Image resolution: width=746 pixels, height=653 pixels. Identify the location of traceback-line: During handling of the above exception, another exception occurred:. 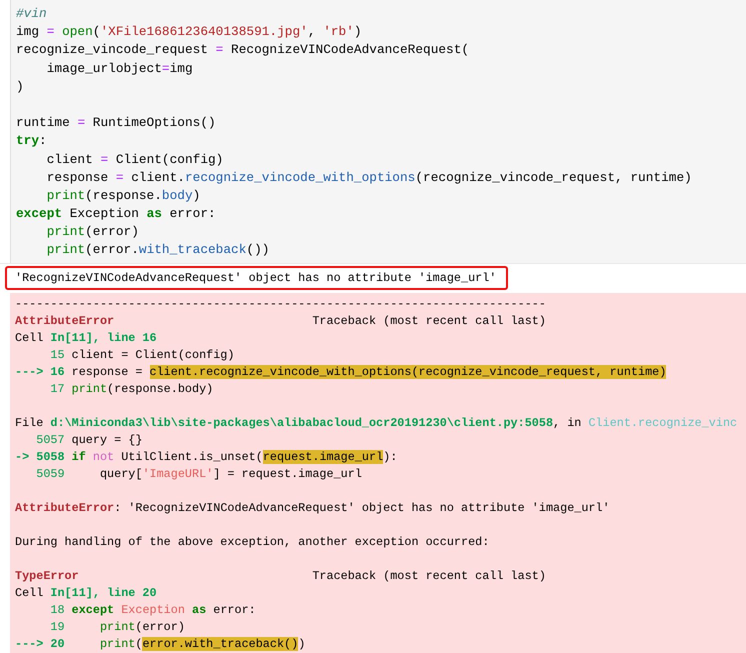
(252, 542).